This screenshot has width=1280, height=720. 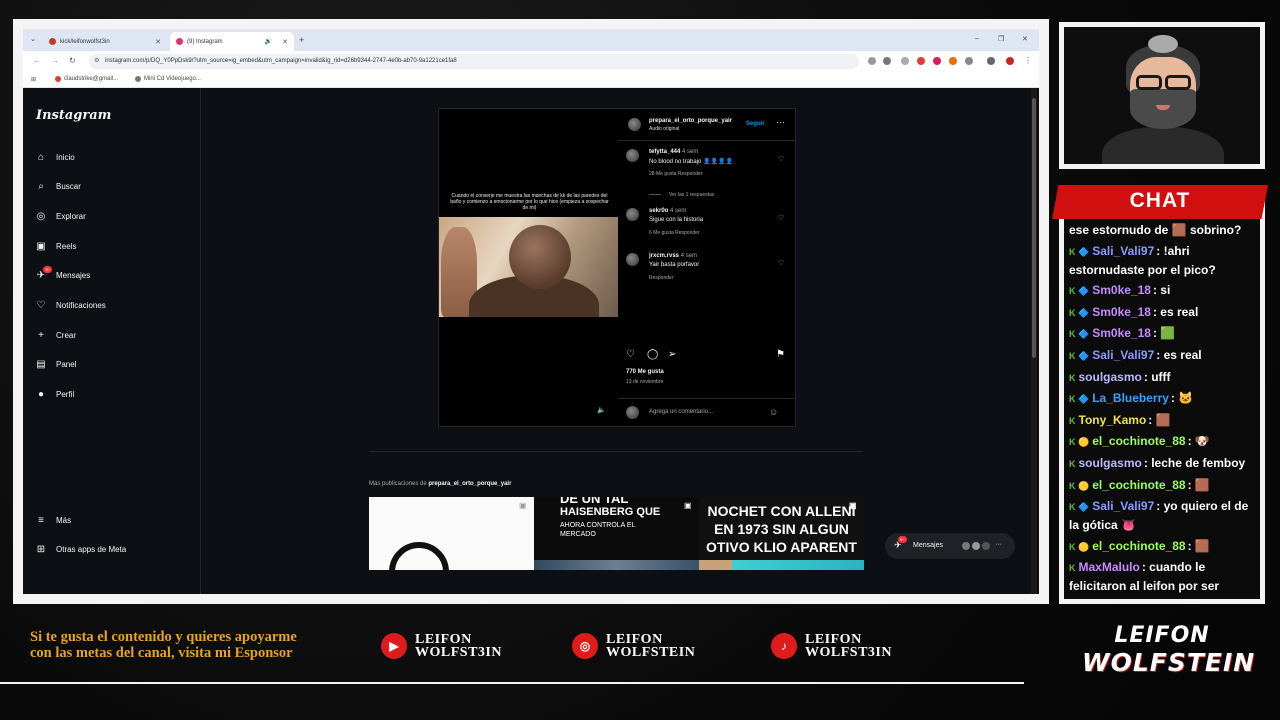 What do you see at coordinates (1010, 61) in the screenshot?
I see `profile-icon` at bounding box center [1010, 61].